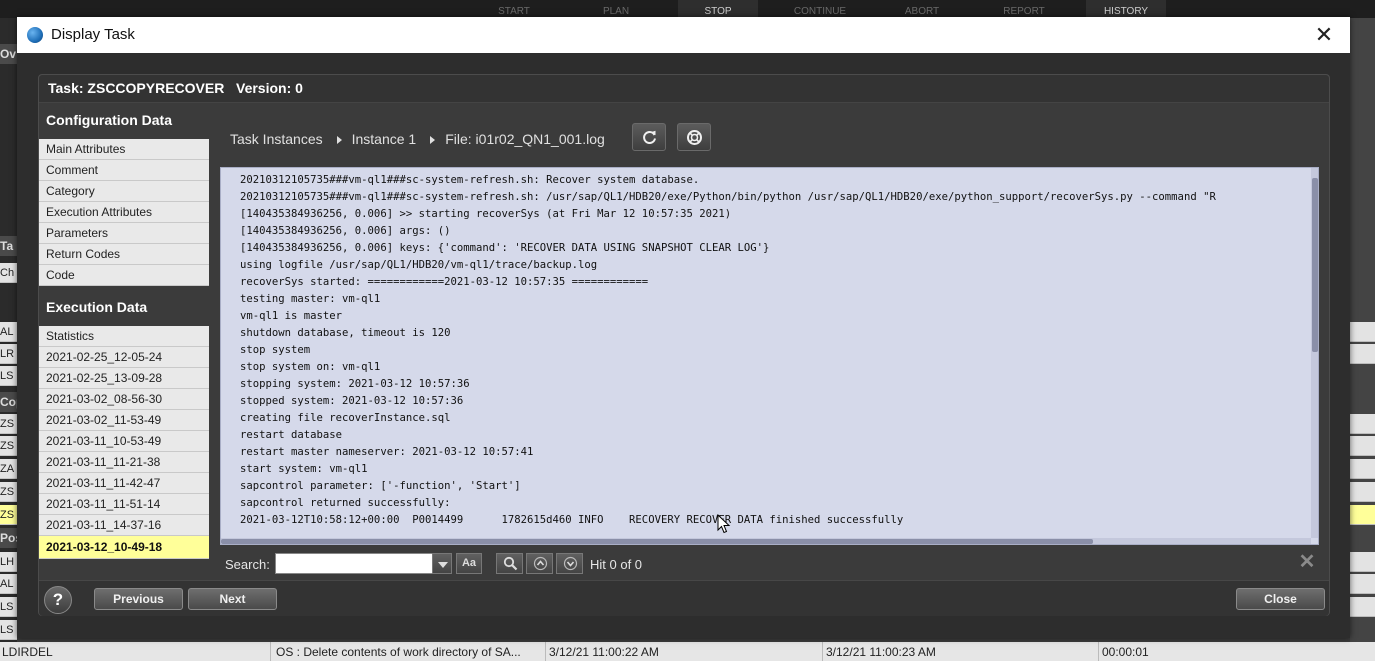  I want to click on bg-tab-continue: CONTINUE, so click(820, 9).